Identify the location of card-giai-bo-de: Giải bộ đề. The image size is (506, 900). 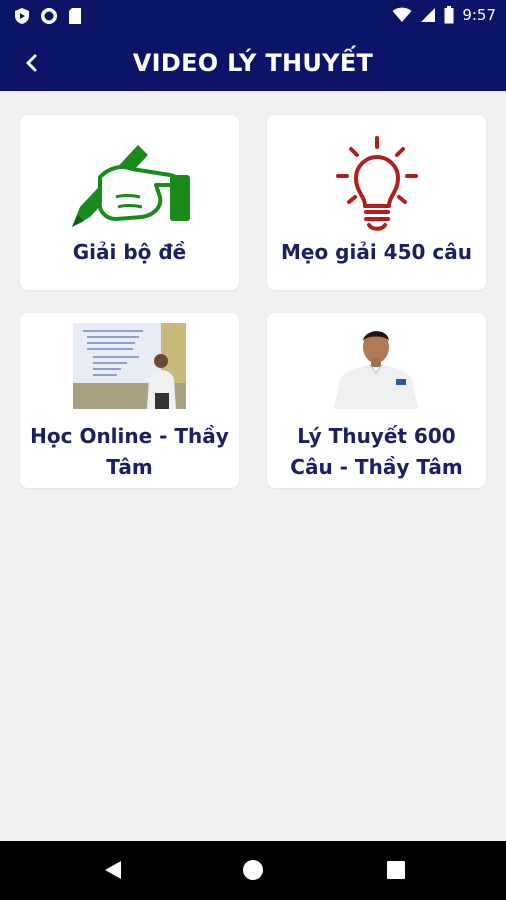
(129, 202).